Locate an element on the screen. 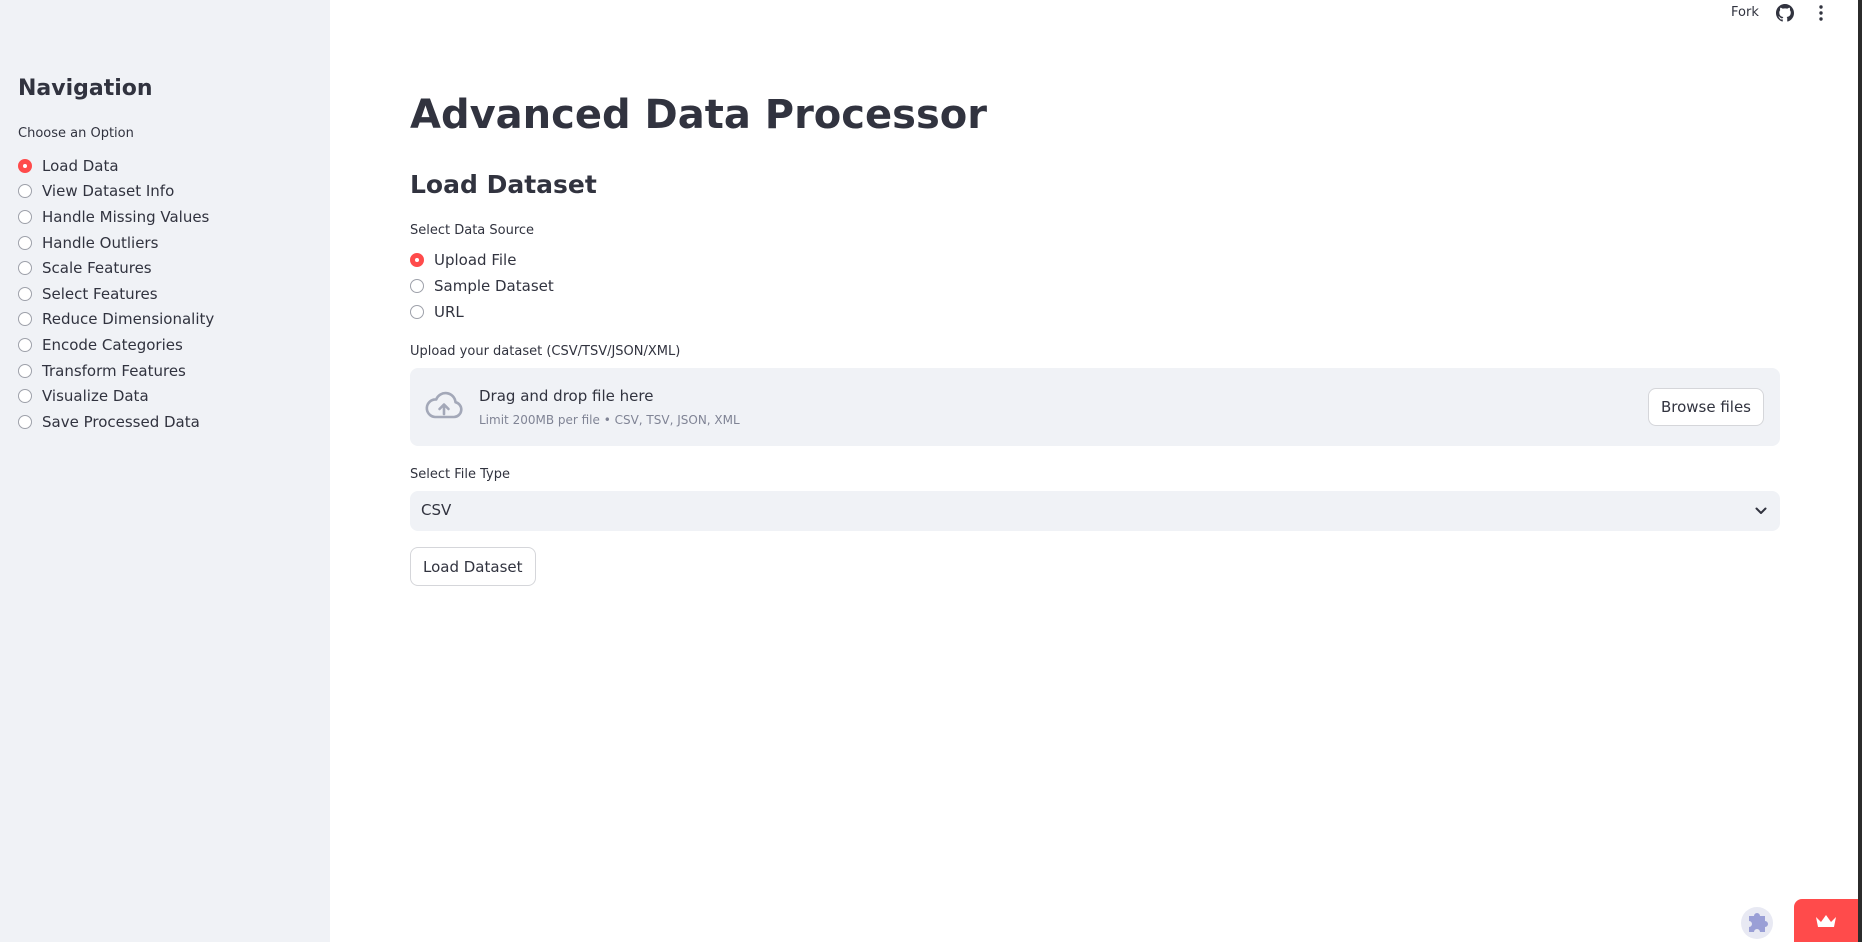  nav-option-visualize-data: Visualize Data is located at coordinates (116, 396).